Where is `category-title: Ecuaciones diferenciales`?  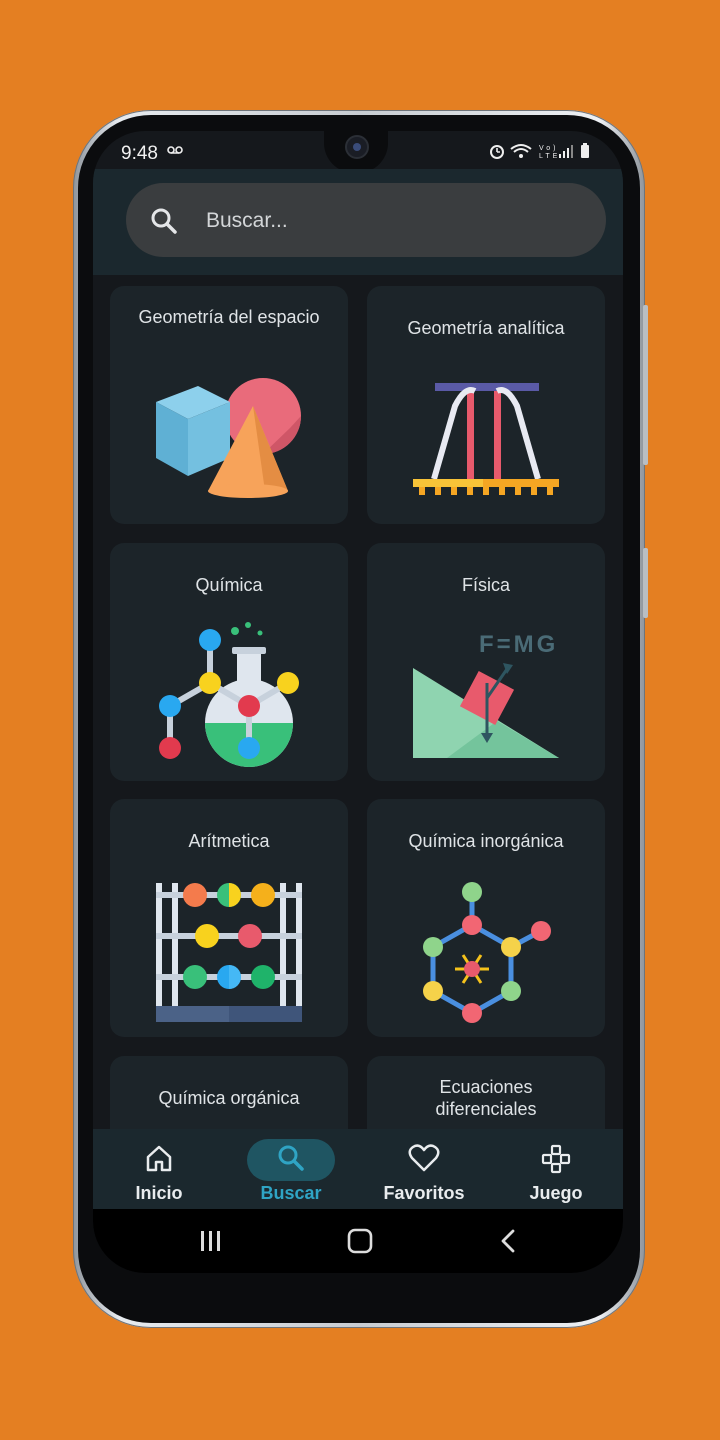 category-title: Ecuaciones diferenciales is located at coordinates (486, 1098).